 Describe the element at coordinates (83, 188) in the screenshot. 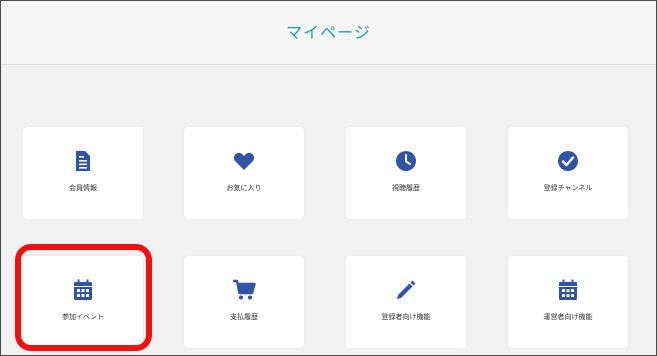

I see `menu-card-label: 会員情報` at that location.